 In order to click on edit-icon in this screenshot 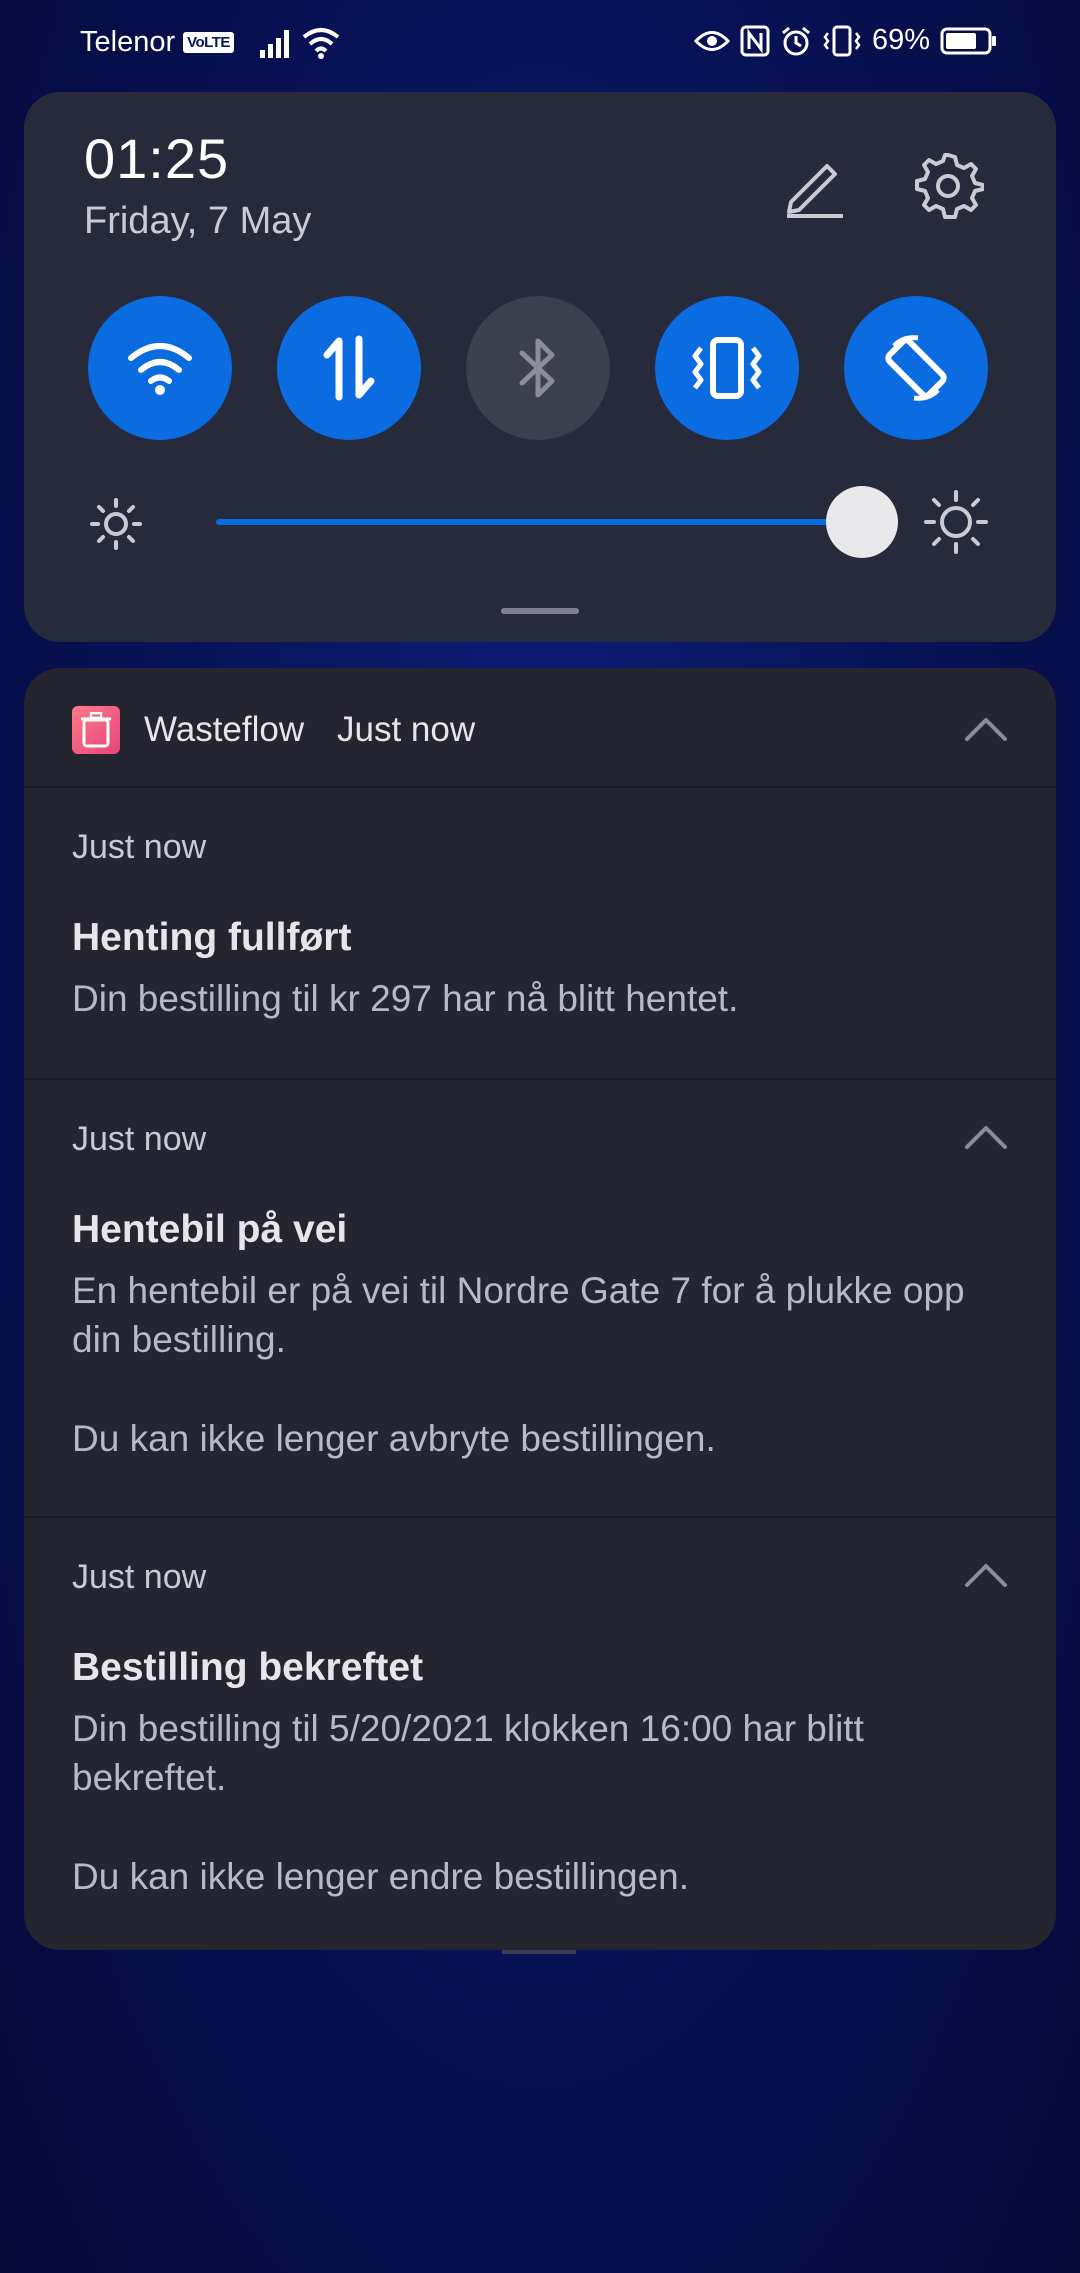, I will do `click(814, 187)`.